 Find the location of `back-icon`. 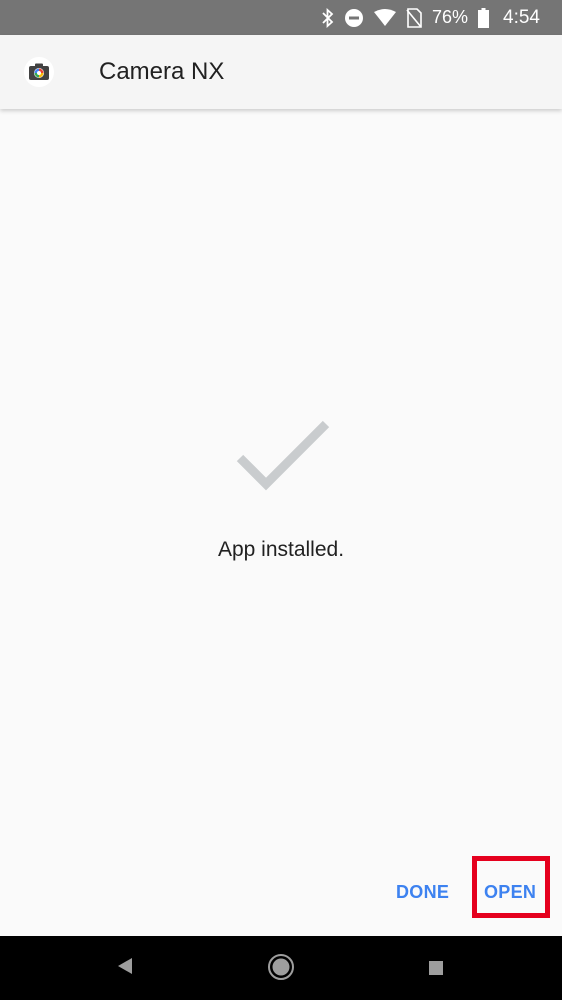

back-icon is located at coordinates (125, 966).